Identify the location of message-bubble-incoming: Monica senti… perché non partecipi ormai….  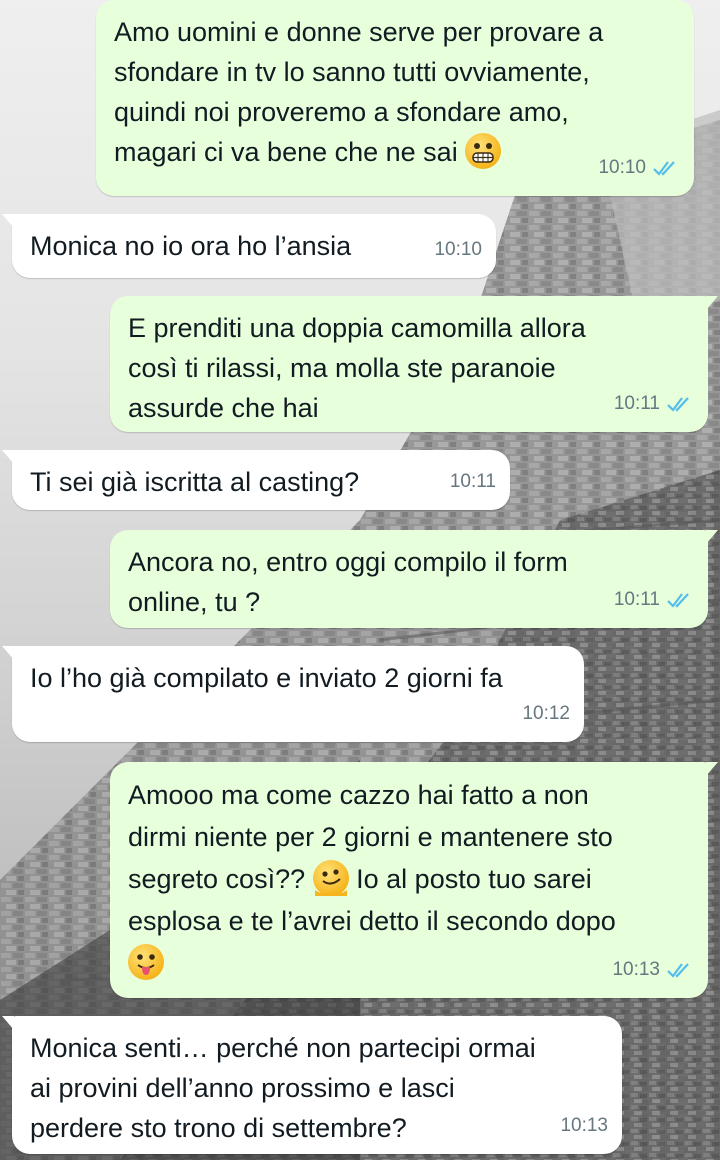
(312, 1085).